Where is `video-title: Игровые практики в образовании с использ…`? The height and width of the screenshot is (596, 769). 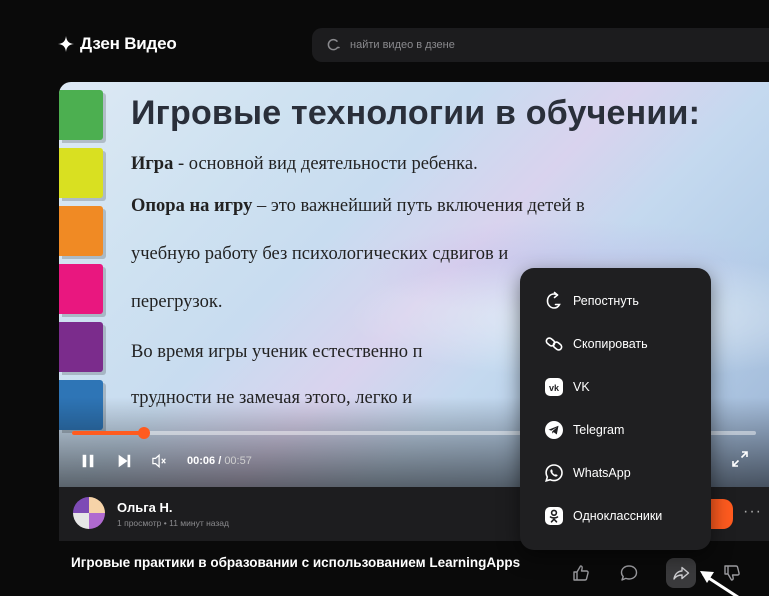
video-title: Игровые практики в образовании с использ… is located at coordinates (296, 562).